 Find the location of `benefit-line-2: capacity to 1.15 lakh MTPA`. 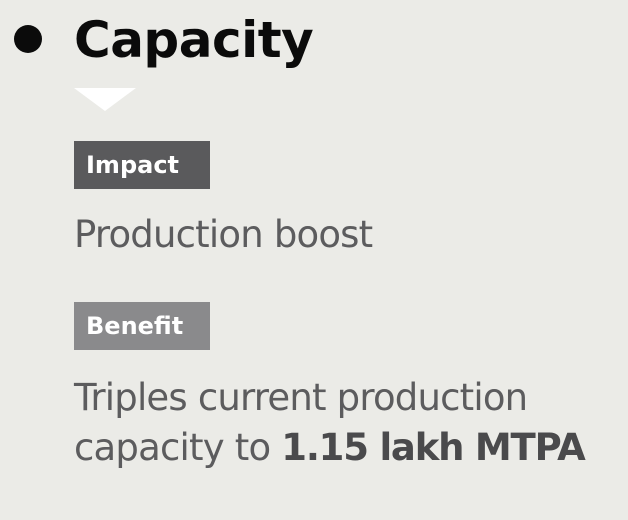

benefit-line-2: capacity to 1.15 lakh MTPA is located at coordinates (330, 448).